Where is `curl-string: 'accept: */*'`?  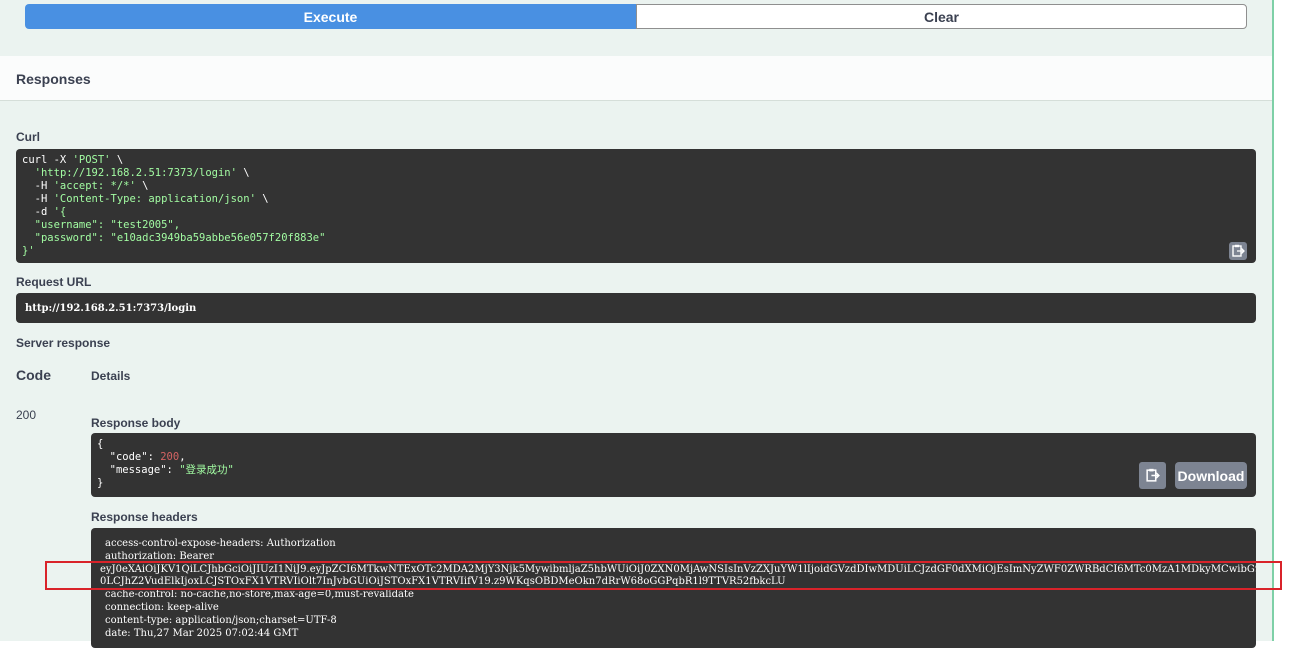 curl-string: 'accept: */*' is located at coordinates (94, 186).